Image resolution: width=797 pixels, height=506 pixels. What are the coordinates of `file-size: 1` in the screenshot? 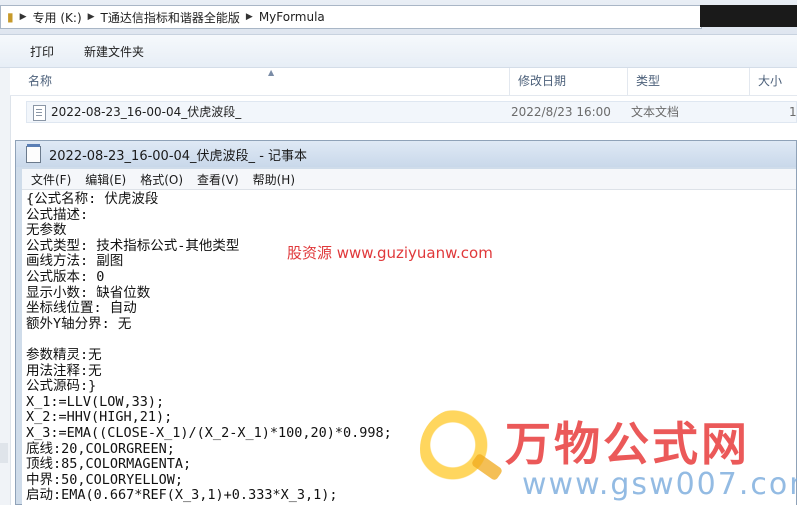 It's located at (793, 112).